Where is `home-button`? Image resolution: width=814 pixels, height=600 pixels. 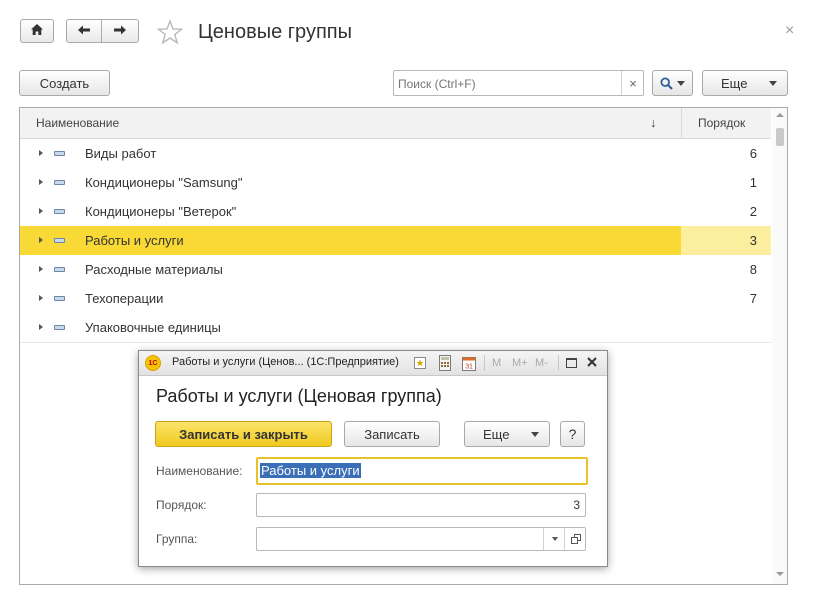 home-button is located at coordinates (37, 31).